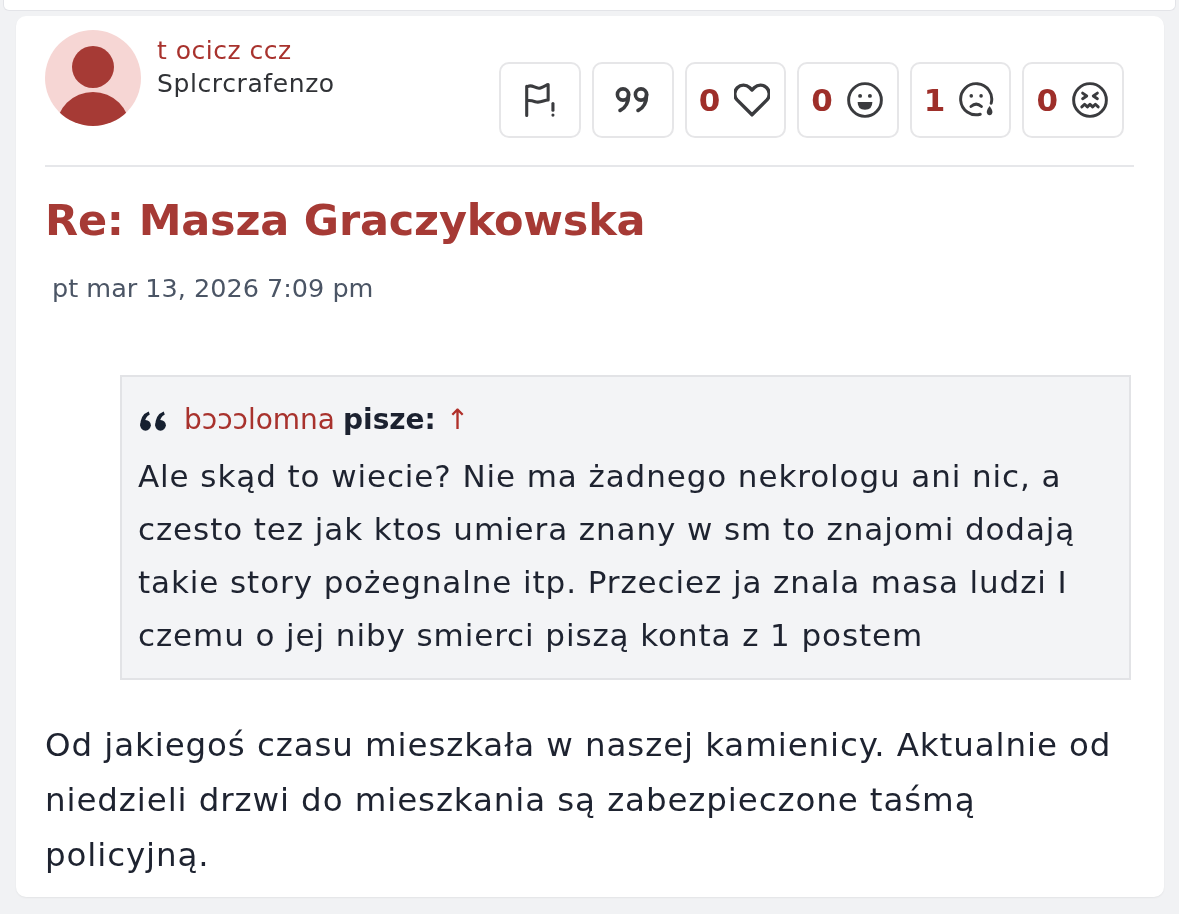 Image resolution: width=1179 pixels, height=914 pixels. I want to click on jump-to-post-link: ↑, so click(457, 420).